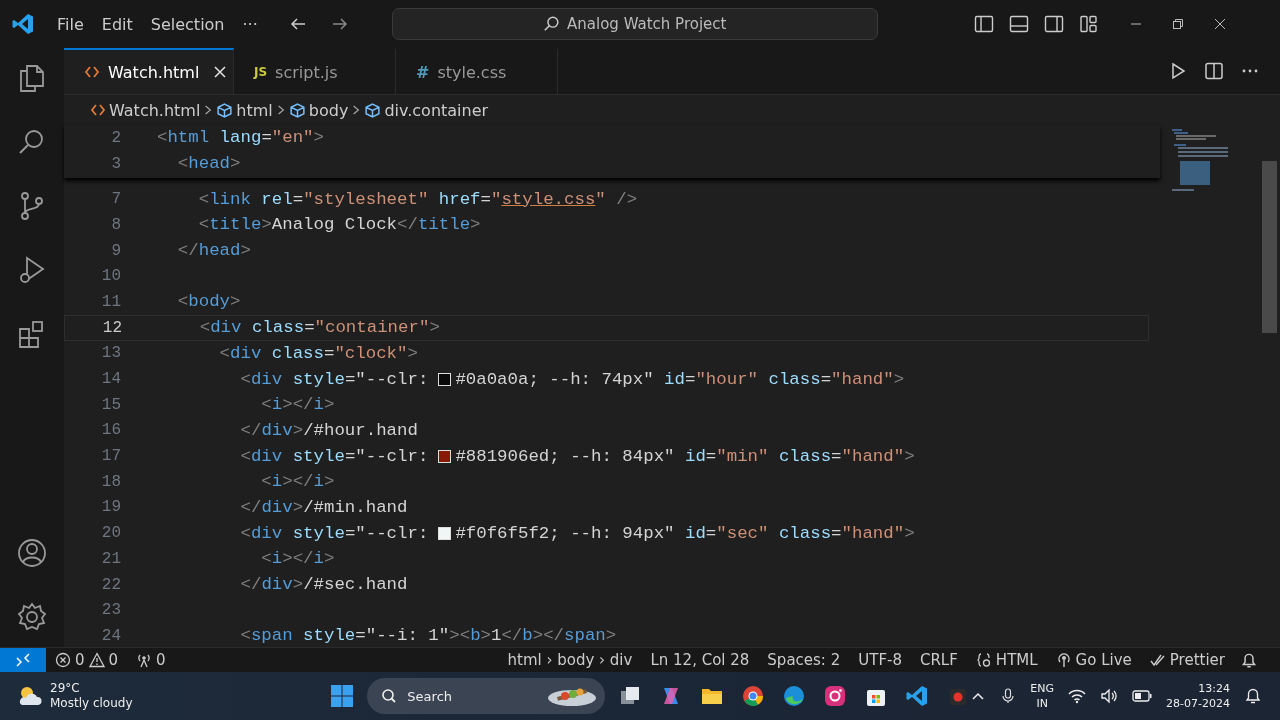 This screenshot has width=1280, height=720. What do you see at coordinates (477, 71) in the screenshot?
I see `editor-tab: # style.css` at bounding box center [477, 71].